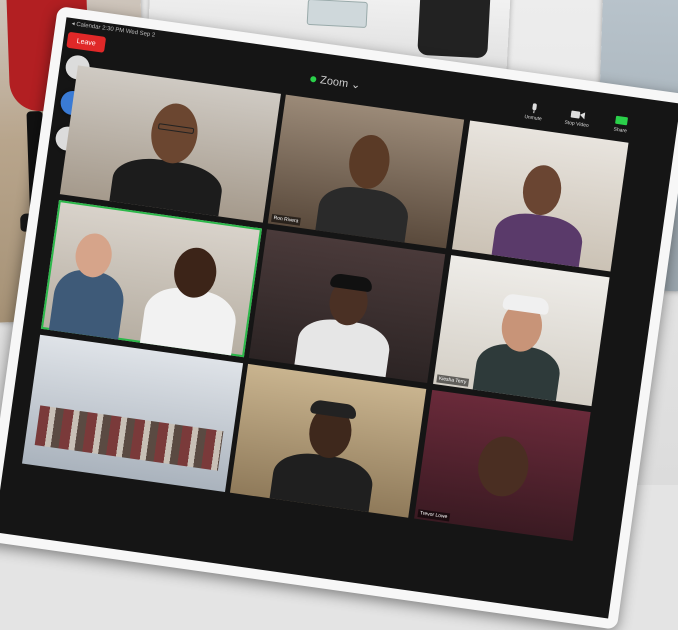 This screenshot has height=630, width=678. I want to click on encryption-status-icon, so click(313, 79).